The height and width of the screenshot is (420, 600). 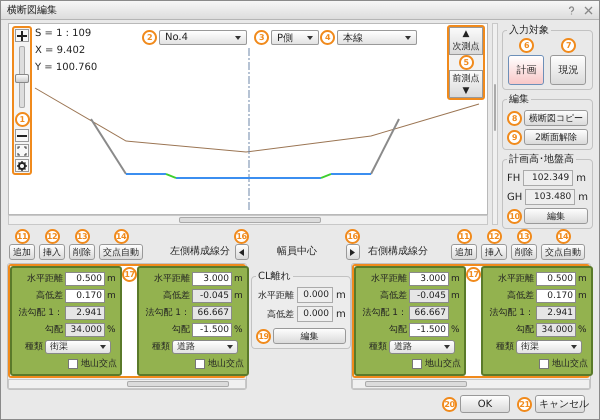 What do you see at coordinates (32, 312) in the screenshot?
I see `field-label: 法勾配` at bounding box center [32, 312].